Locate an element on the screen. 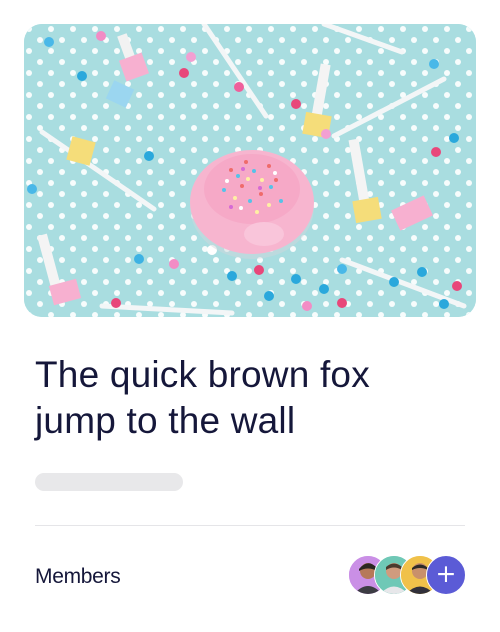 The width and height of the screenshot is (500, 632). add-member-button: + is located at coordinates (446, 575).